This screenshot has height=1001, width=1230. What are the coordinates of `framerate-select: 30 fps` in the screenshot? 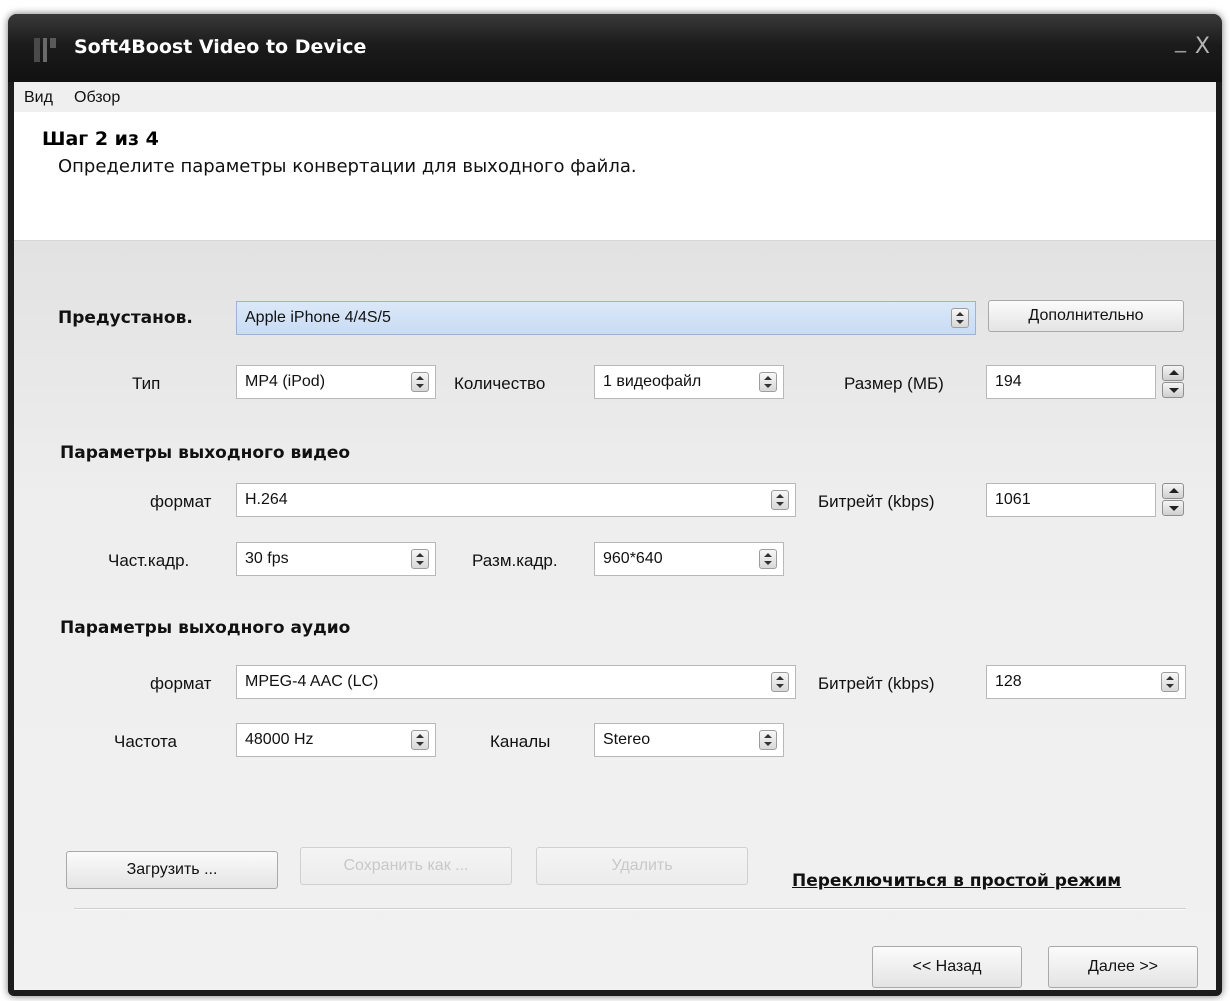 It's located at (336, 559).